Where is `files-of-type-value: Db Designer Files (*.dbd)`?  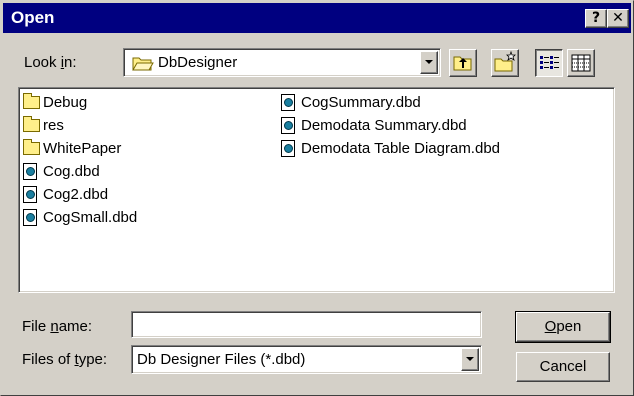 files-of-type-value: Db Designer Files (*.dbd) is located at coordinates (221, 359).